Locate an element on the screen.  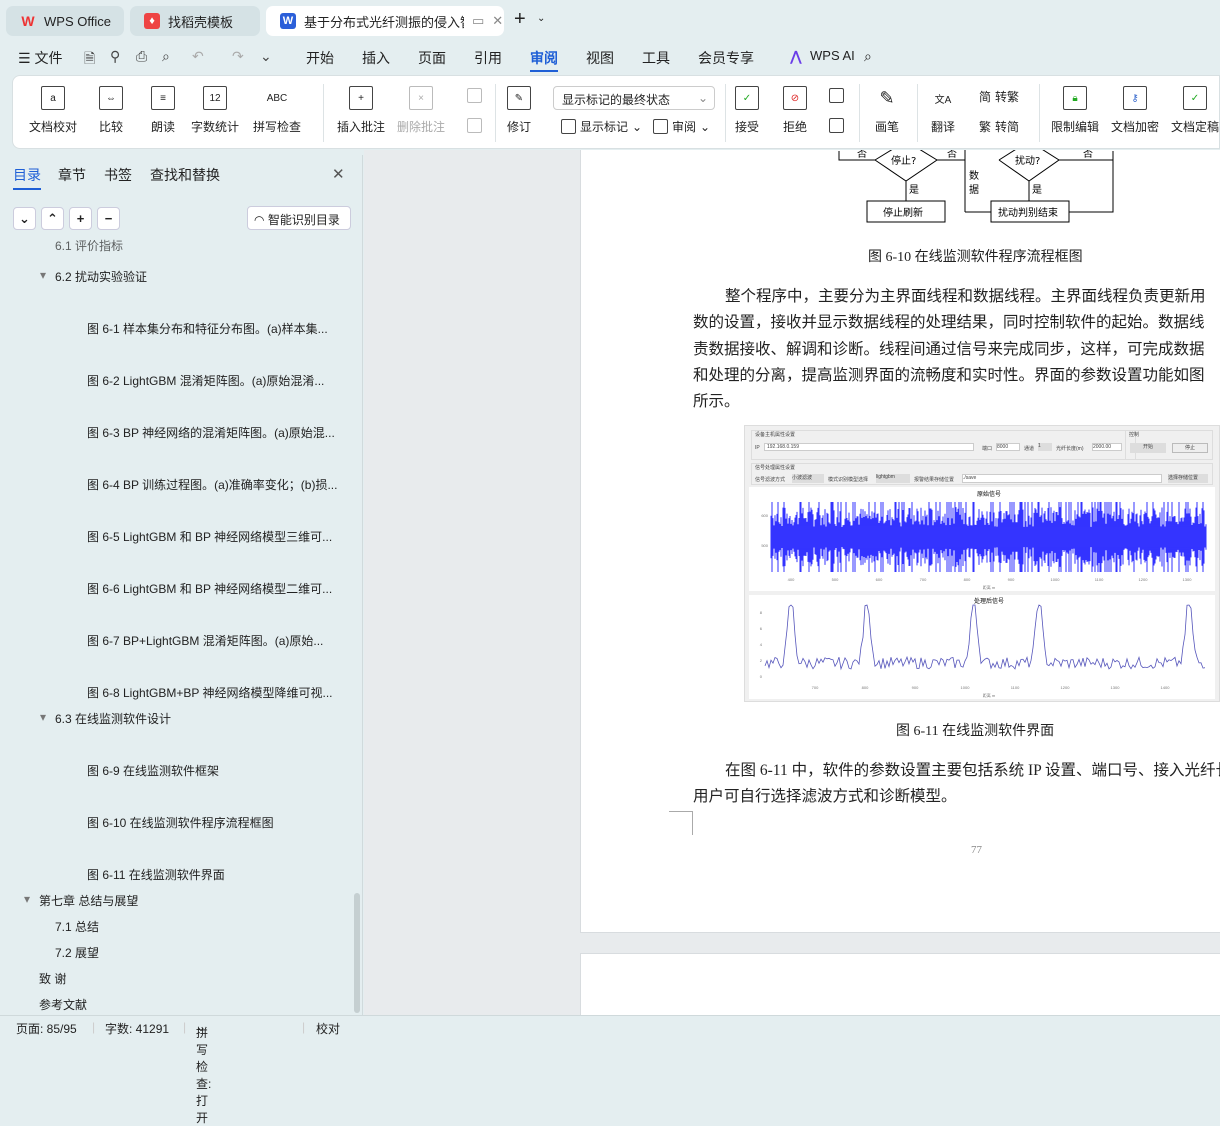
toc-item: 7.1 总结 is located at coordinates (77, 926).